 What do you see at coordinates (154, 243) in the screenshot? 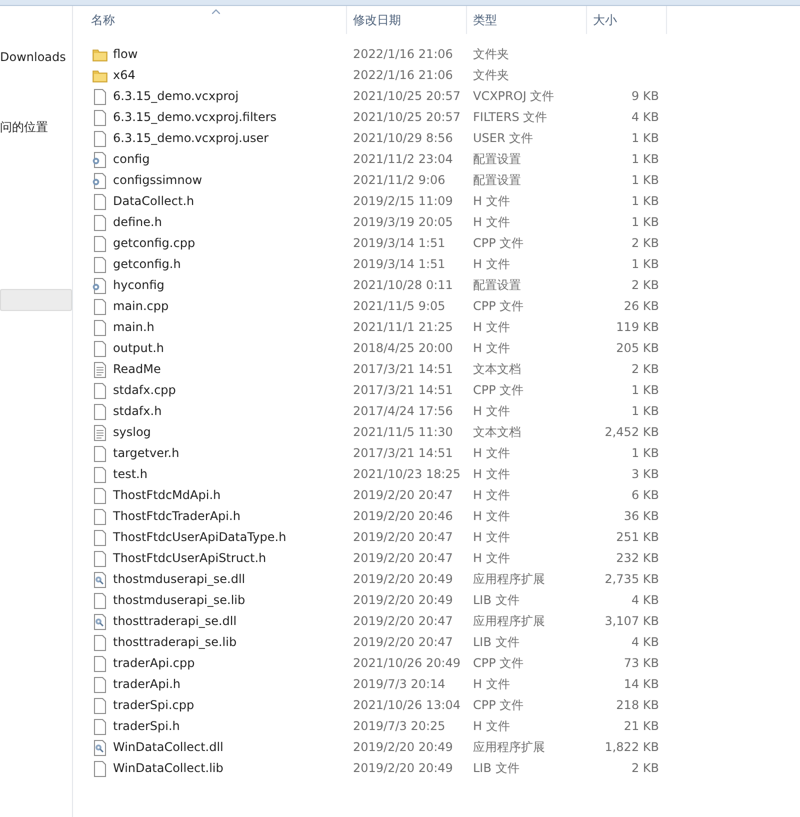
I see `file-name: getconfig.cpp` at bounding box center [154, 243].